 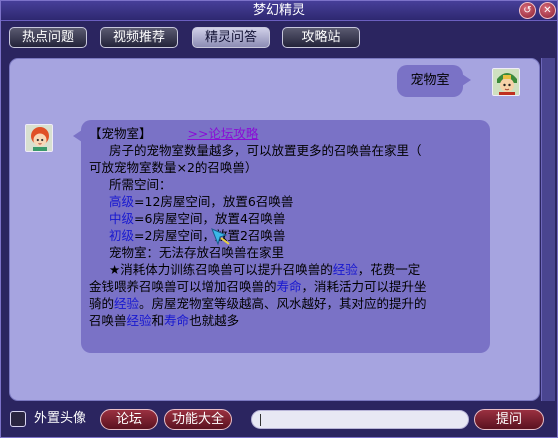 I want to click on forum-guide-link: >>论坛攻略, so click(x=222, y=133).